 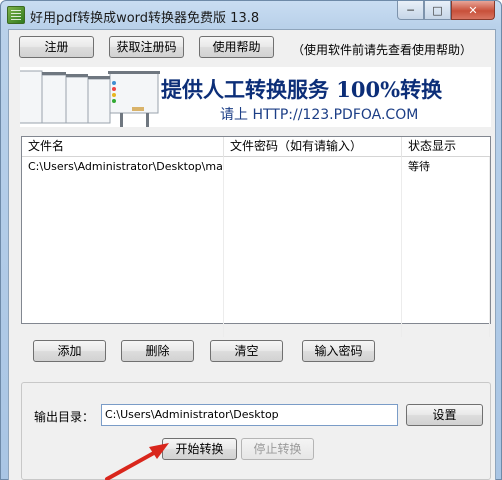 I want to click on file-password-cell, so click(x=313, y=167).